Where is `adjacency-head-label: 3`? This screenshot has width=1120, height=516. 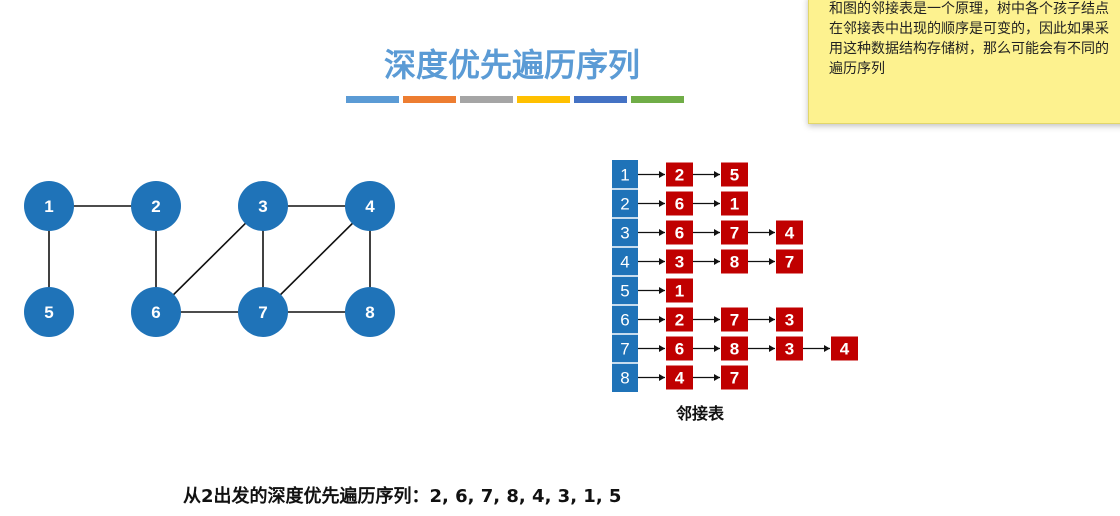
adjacency-head-label: 3 is located at coordinates (624, 233).